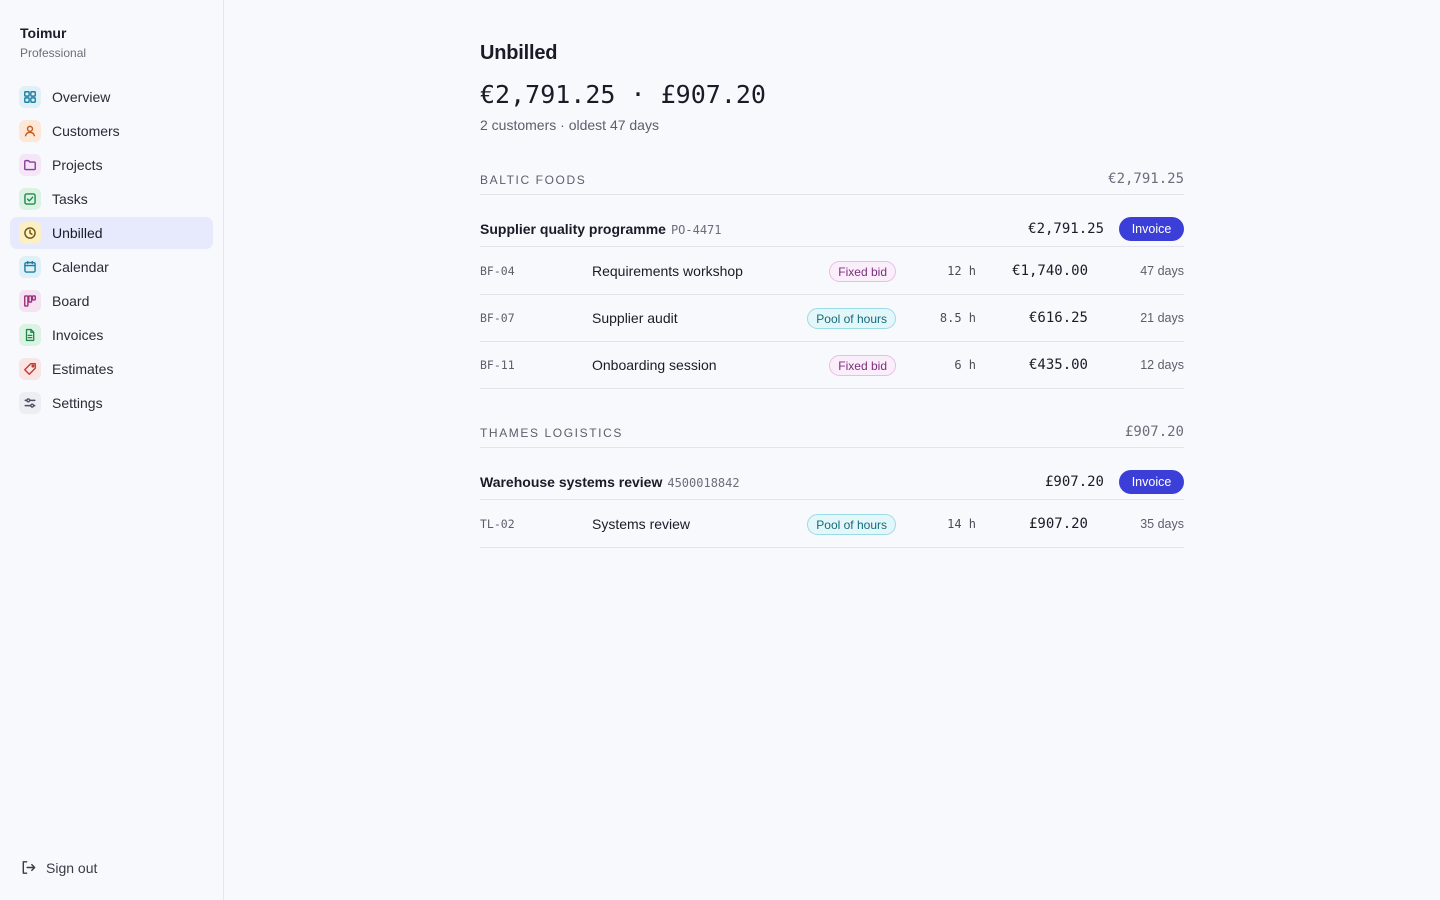 The width and height of the screenshot is (1440, 900). What do you see at coordinates (77, 165) in the screenshot?
I see `sidebar-item-label: Projects` at bounding box center [77, 165].